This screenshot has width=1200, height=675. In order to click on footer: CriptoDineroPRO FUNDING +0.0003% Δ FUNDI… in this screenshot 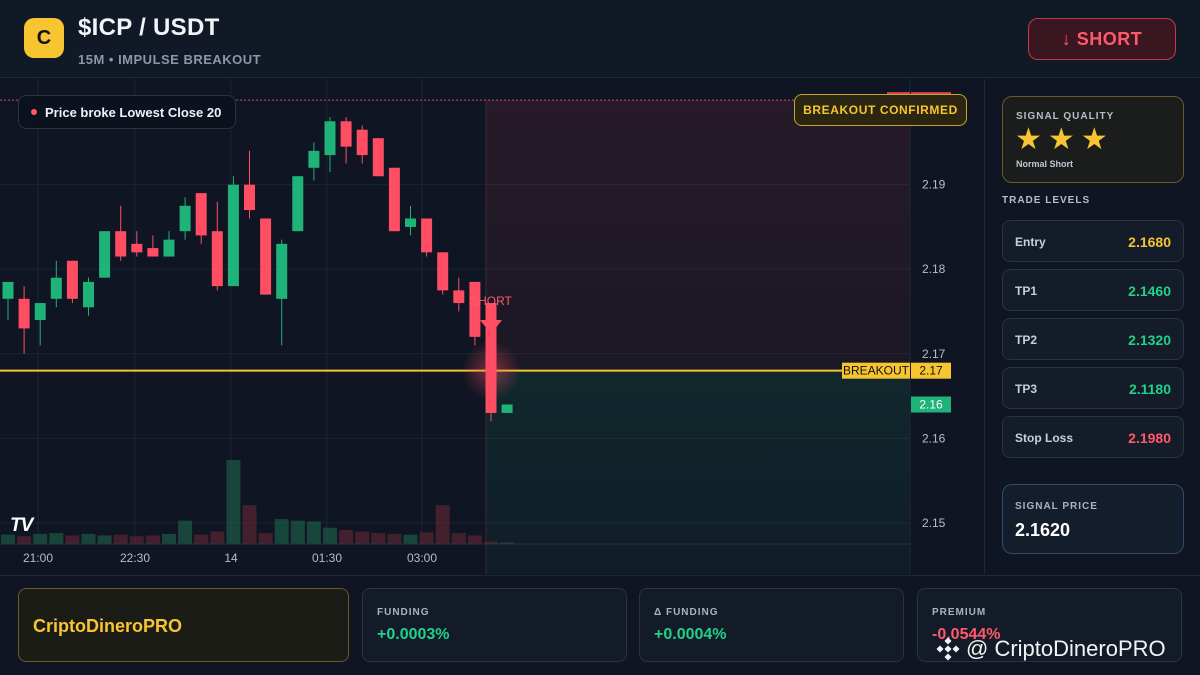, I will do `click(600, 625)`.